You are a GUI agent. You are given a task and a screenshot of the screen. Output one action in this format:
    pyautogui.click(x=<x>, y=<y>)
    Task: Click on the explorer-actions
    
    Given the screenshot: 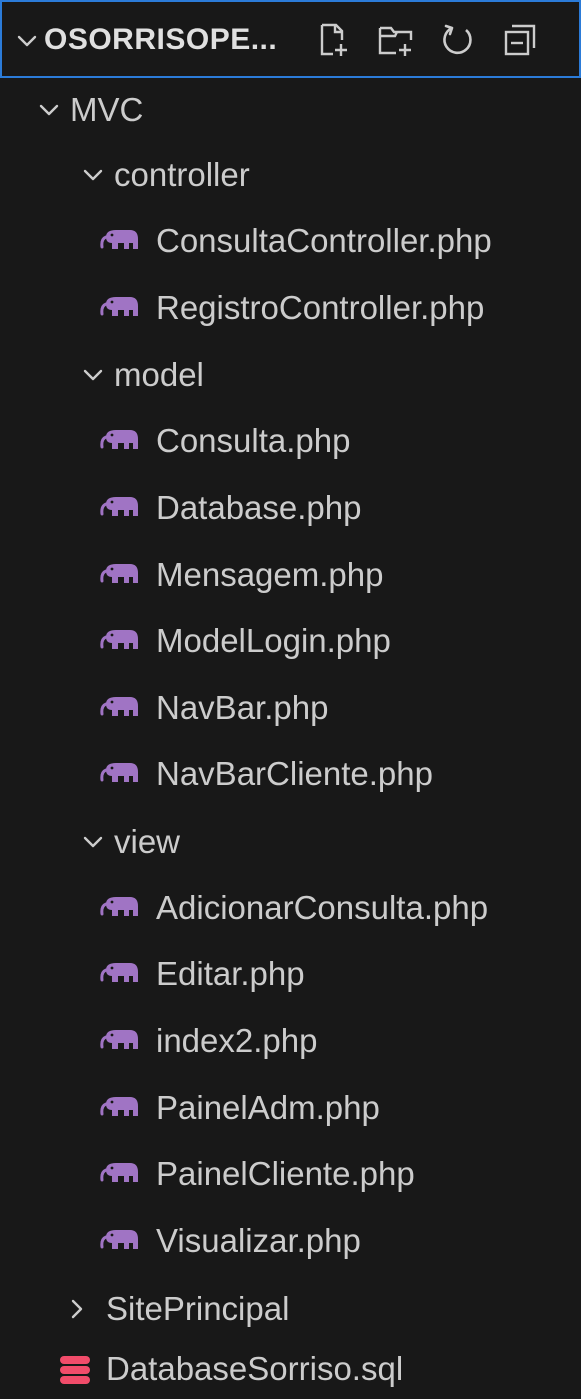 What is the action you would take?
    pyautogui.click(x=427, y=40)
    